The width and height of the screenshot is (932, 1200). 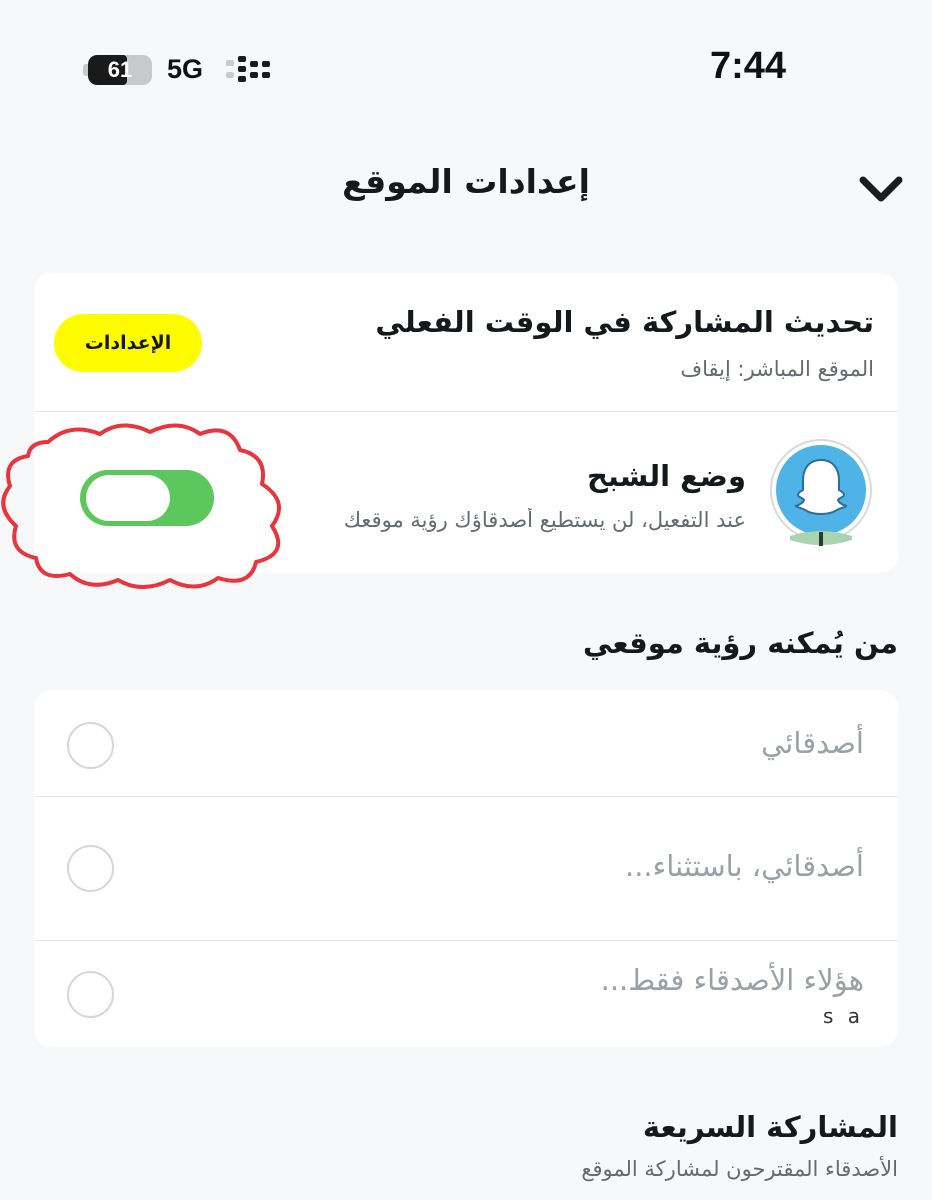 I want to click on page-title: إعدادات الموقع, so click(x=466, y=181).